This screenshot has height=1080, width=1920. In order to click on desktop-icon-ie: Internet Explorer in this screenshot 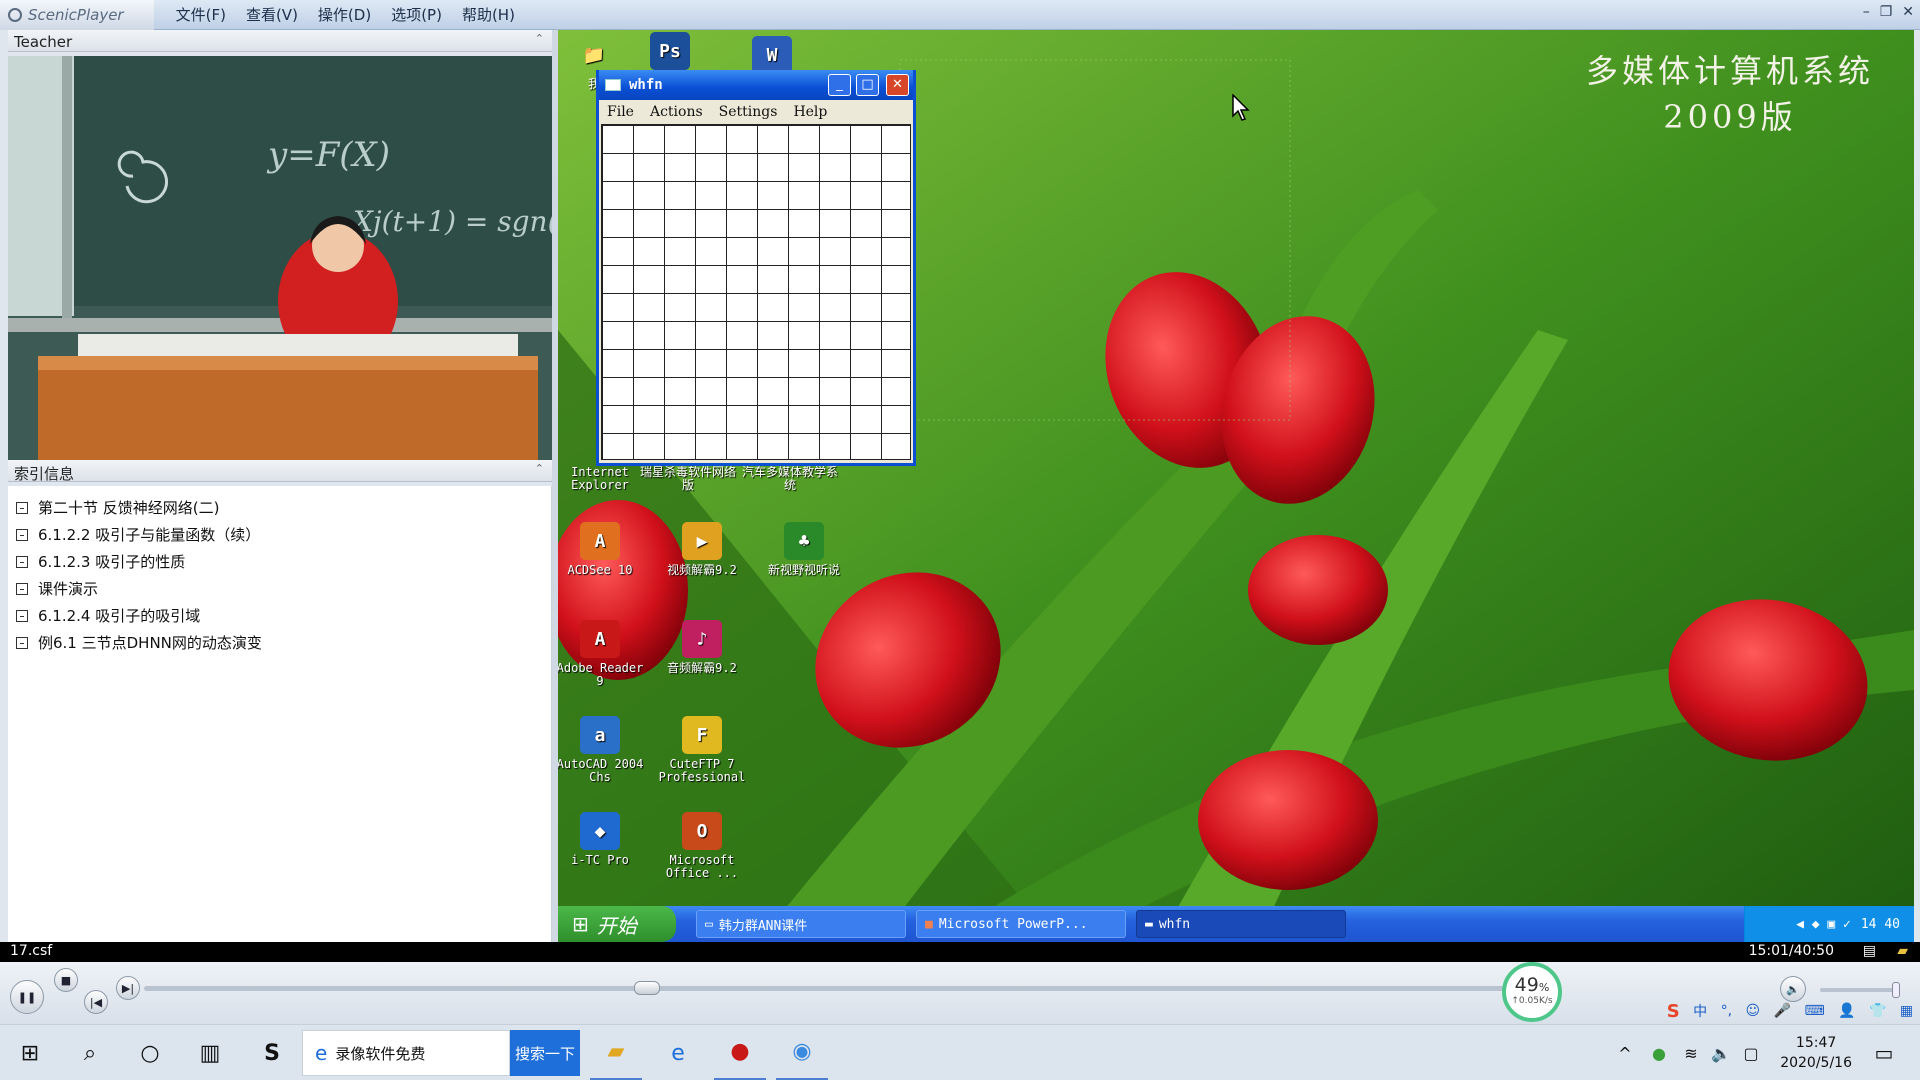, I will do `click(604, 479)`.